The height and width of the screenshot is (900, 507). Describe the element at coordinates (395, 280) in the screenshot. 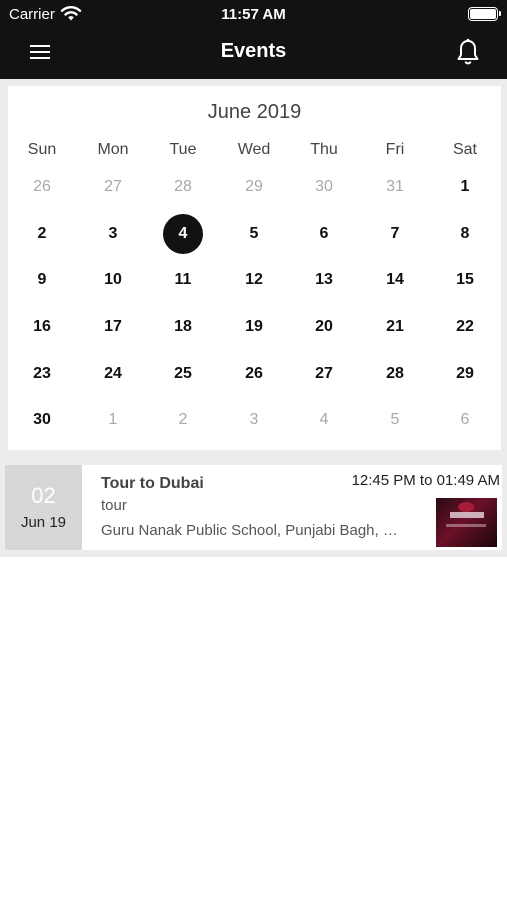

I see `calendar-day: 14` at that location.